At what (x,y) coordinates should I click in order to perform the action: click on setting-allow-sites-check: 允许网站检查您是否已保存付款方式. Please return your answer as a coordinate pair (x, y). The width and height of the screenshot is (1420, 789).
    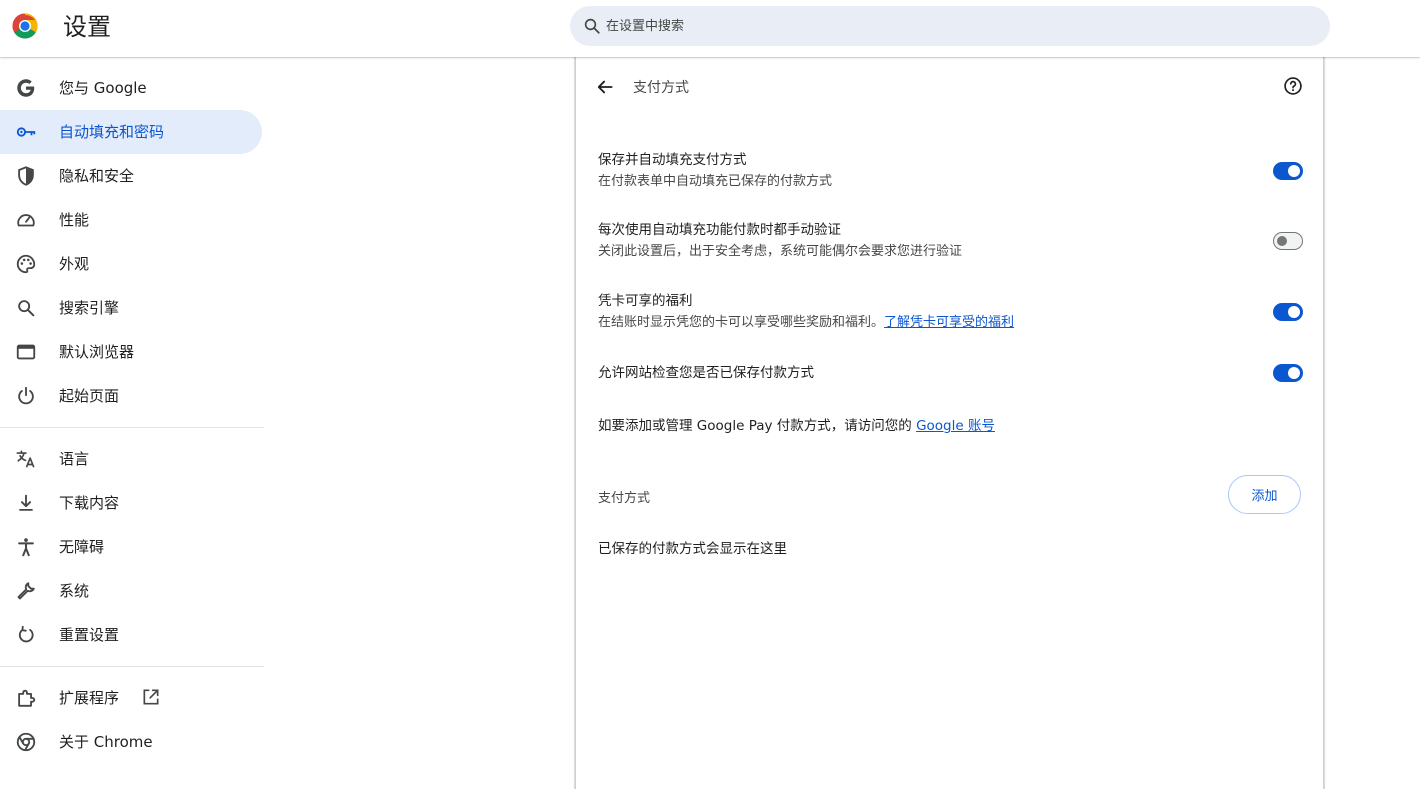
    Looking at the image, I should click on (950, 373).